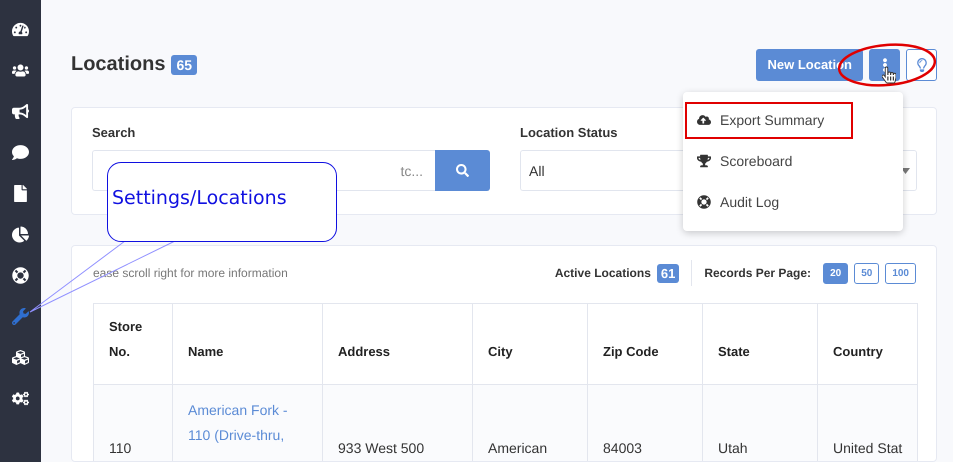 The image size is (953, 462). Describe the element at coordinates (793, 202) in the screenshot. I see `menu-item: Audit Log` at that location.